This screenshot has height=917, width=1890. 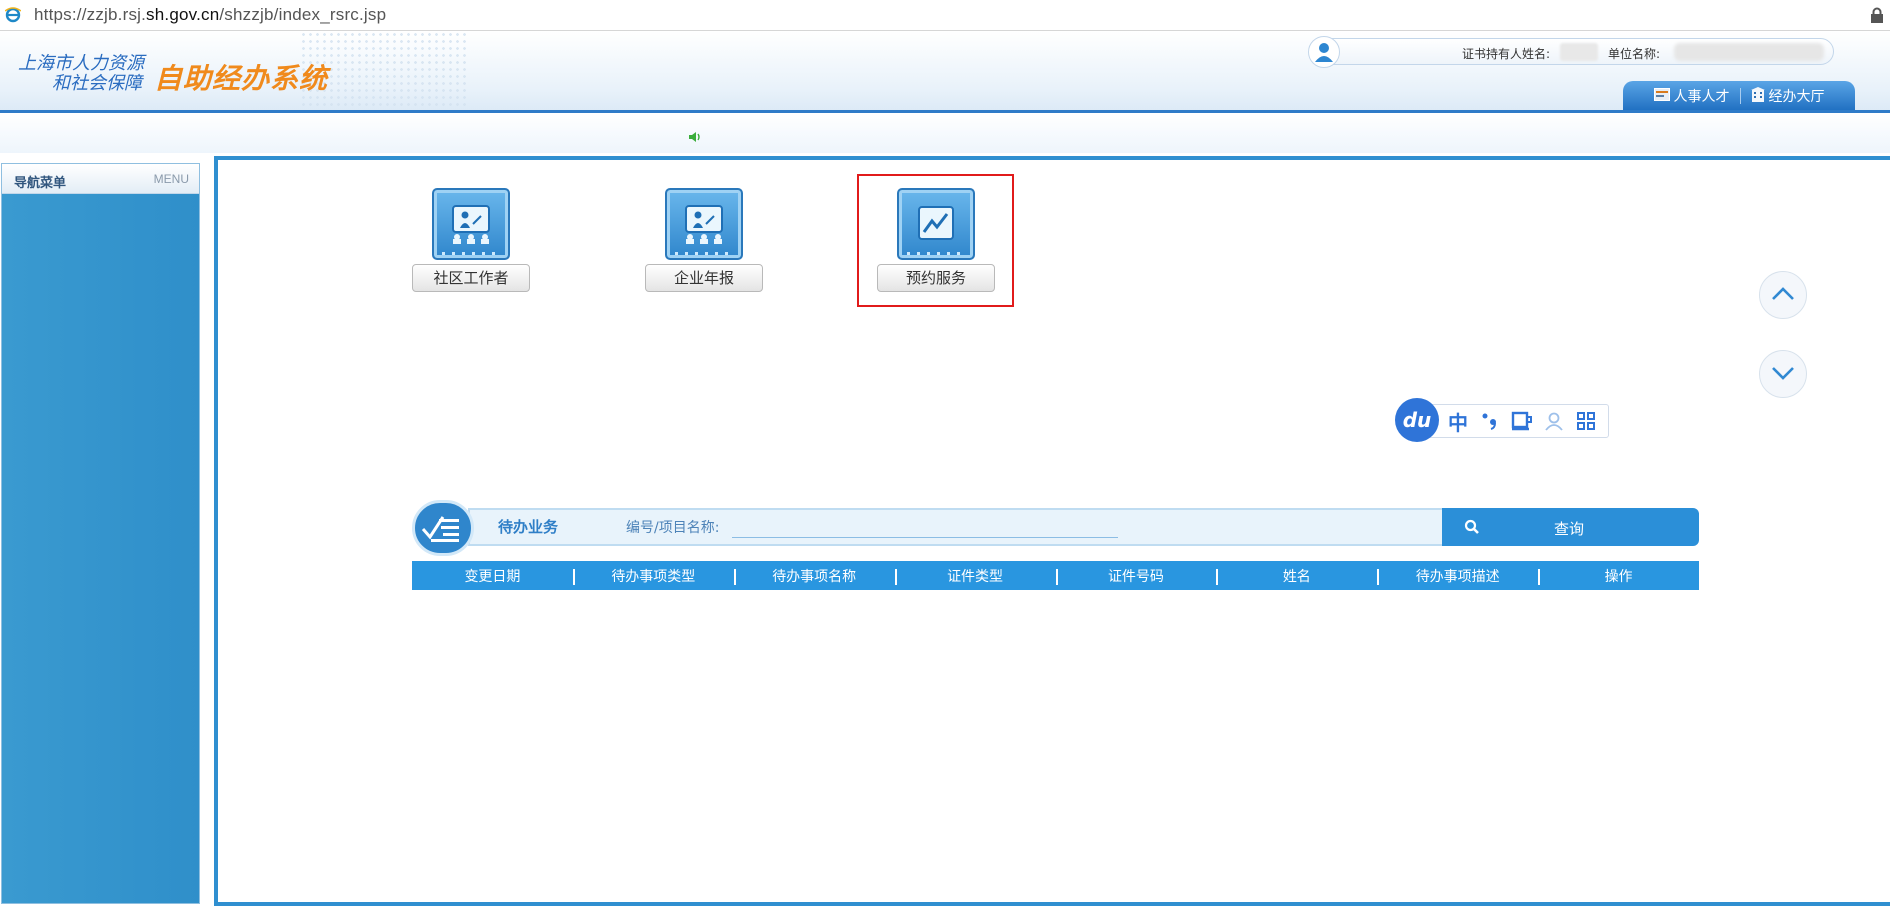 I want to click on shortcut-community-worker: 社区工作者, so click(x=471, y=244).